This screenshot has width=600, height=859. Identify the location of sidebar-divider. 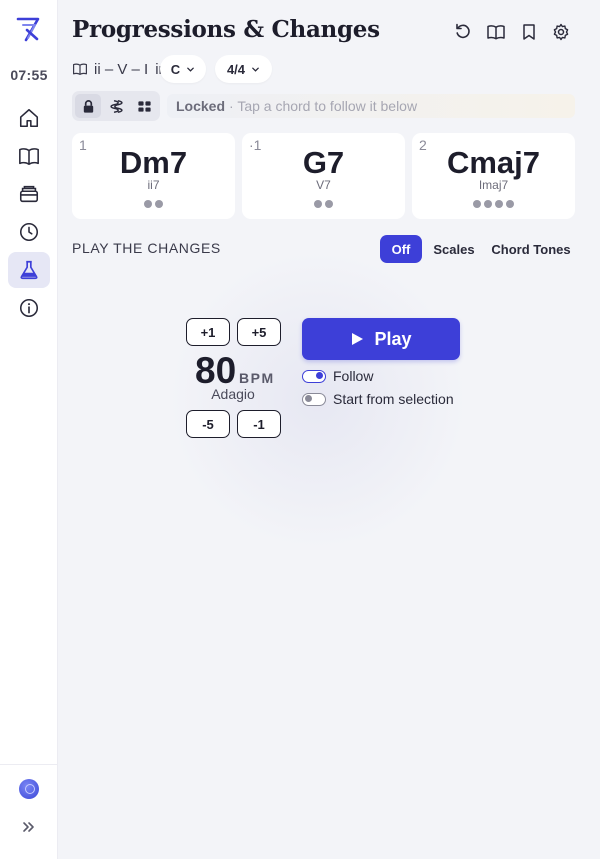
(29, 764).